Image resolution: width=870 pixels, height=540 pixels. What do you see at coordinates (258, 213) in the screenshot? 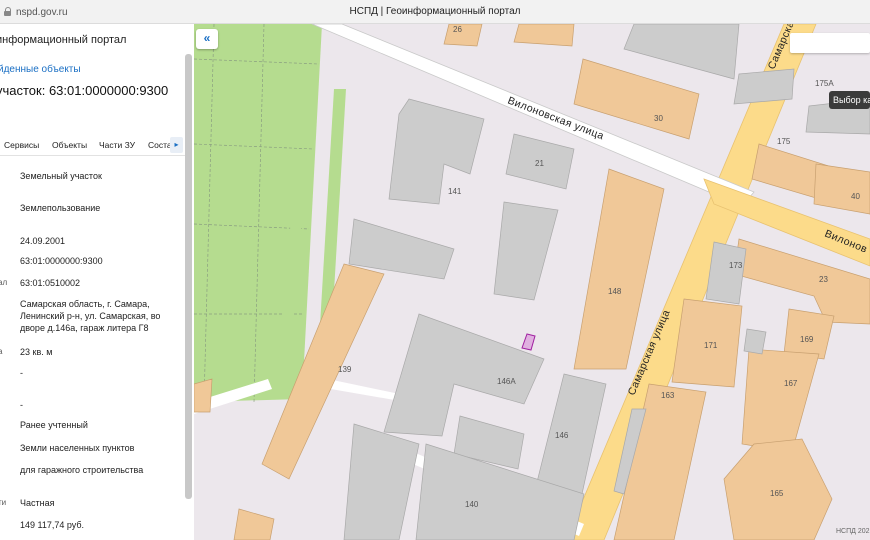
I see `park-area` at bounding box center [258, 213].